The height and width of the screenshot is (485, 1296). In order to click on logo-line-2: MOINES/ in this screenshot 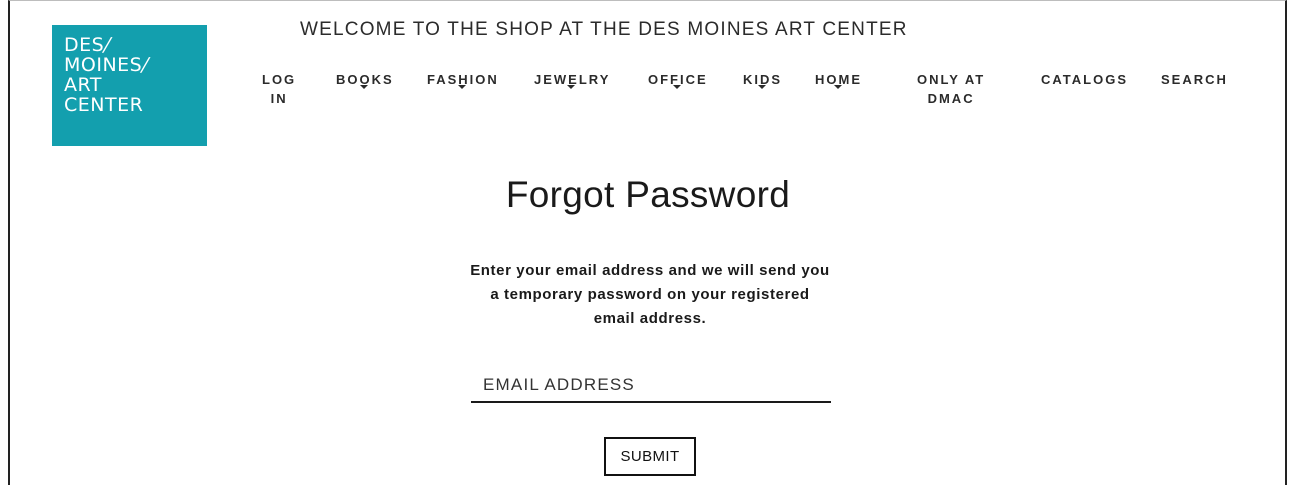, I will do `click(108, 65)`.